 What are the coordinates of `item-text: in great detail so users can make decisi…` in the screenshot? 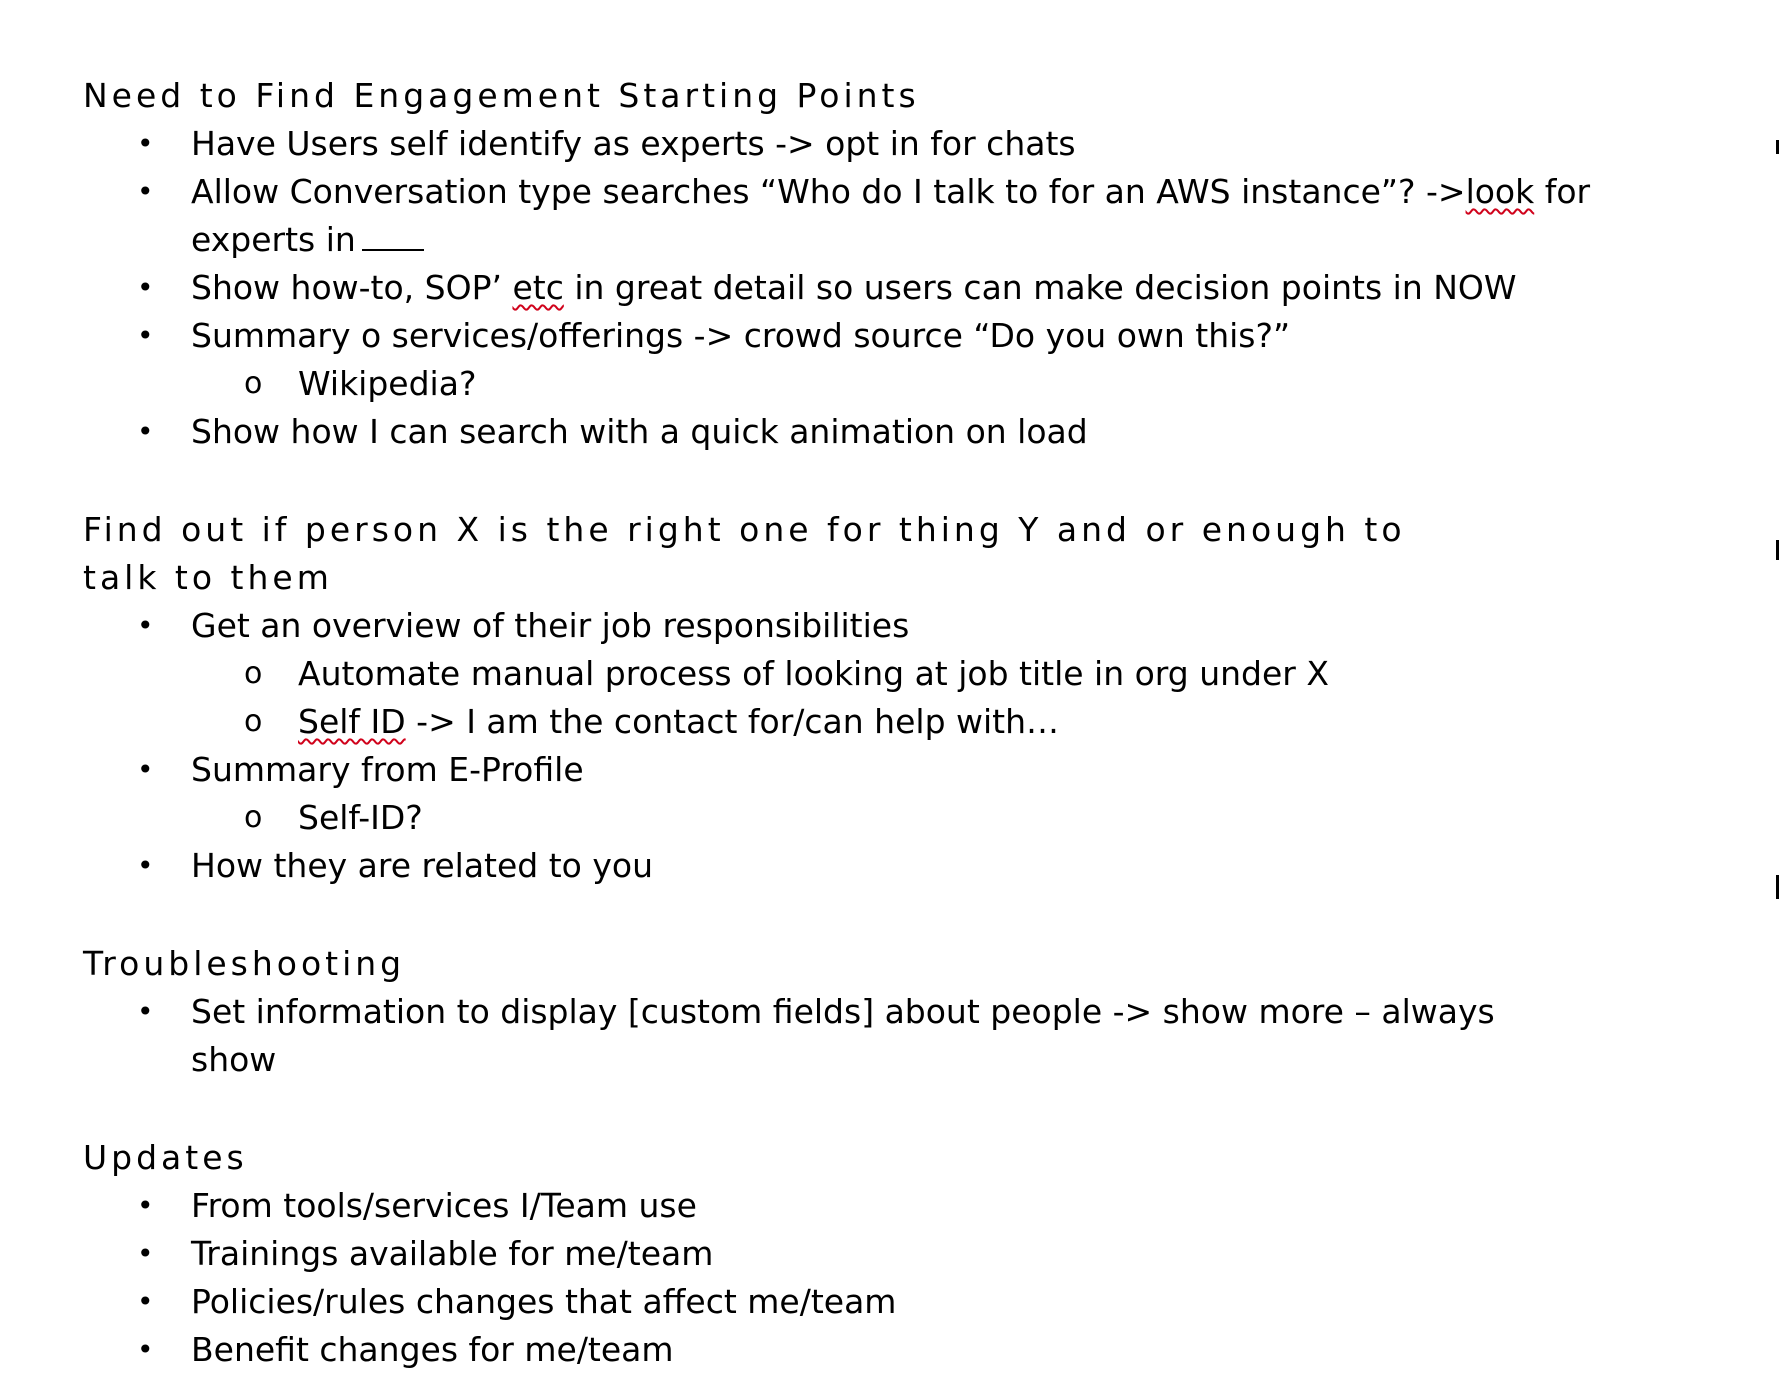 It's located at (1040, 287).